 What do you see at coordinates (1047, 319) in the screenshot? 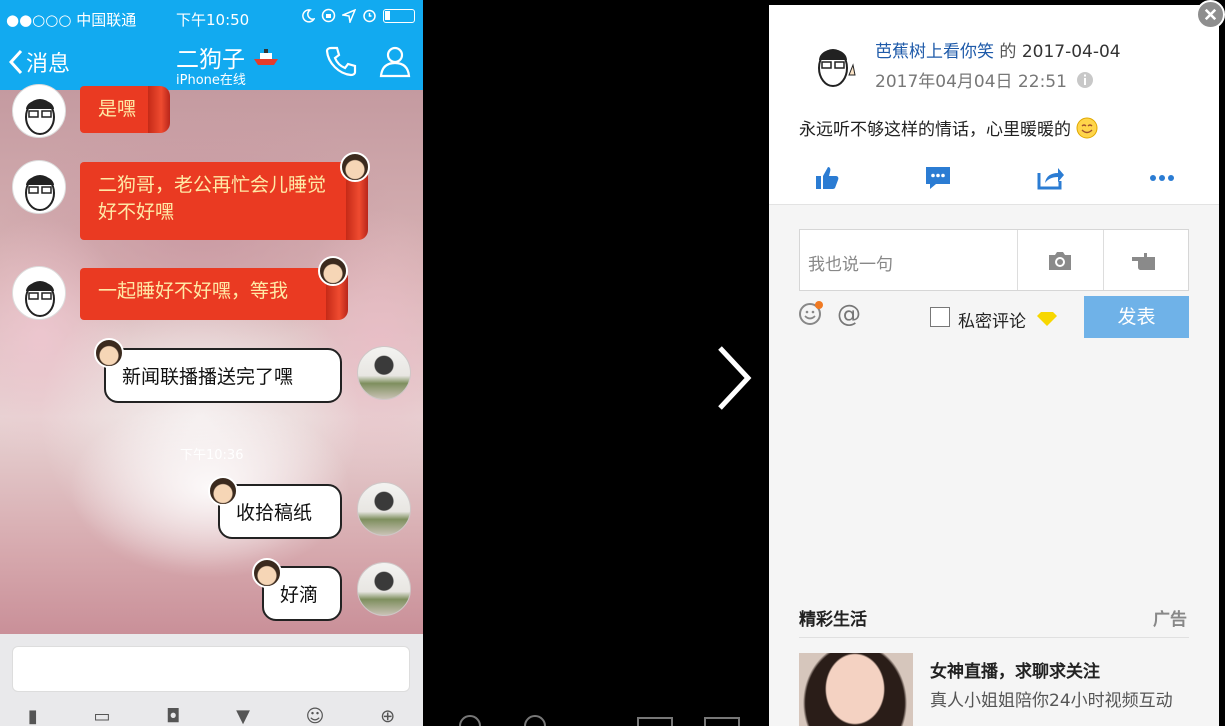
I see `vip-diamond-icon` at bounding box center [1047, 319].